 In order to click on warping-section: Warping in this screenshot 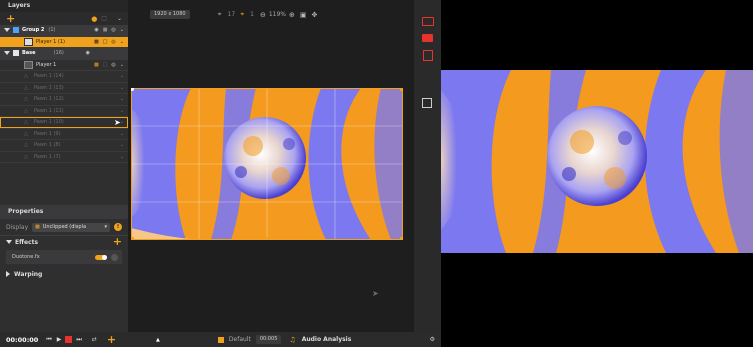, I will do `click(64, 274)`.